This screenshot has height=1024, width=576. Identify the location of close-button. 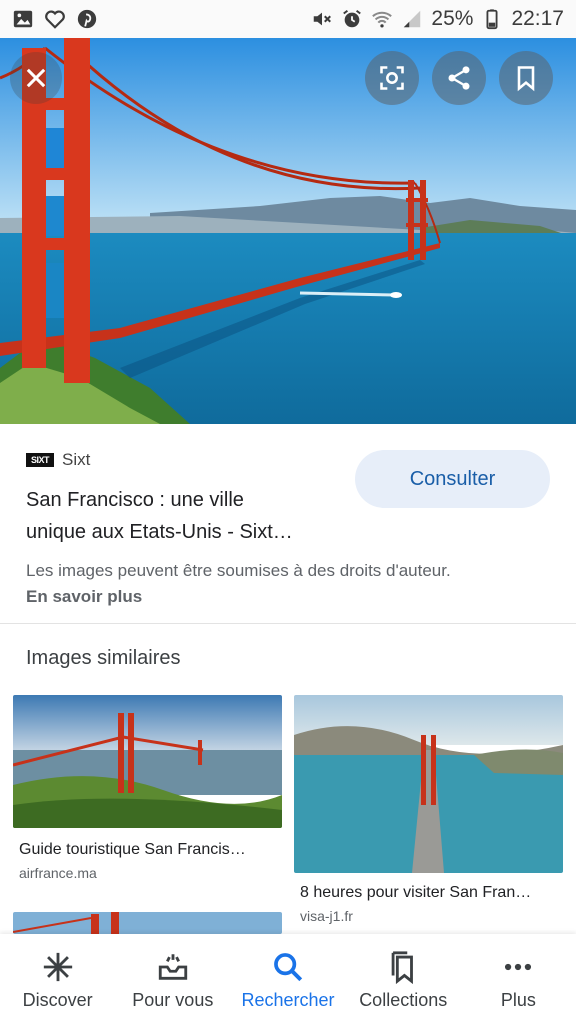
(36, 78).